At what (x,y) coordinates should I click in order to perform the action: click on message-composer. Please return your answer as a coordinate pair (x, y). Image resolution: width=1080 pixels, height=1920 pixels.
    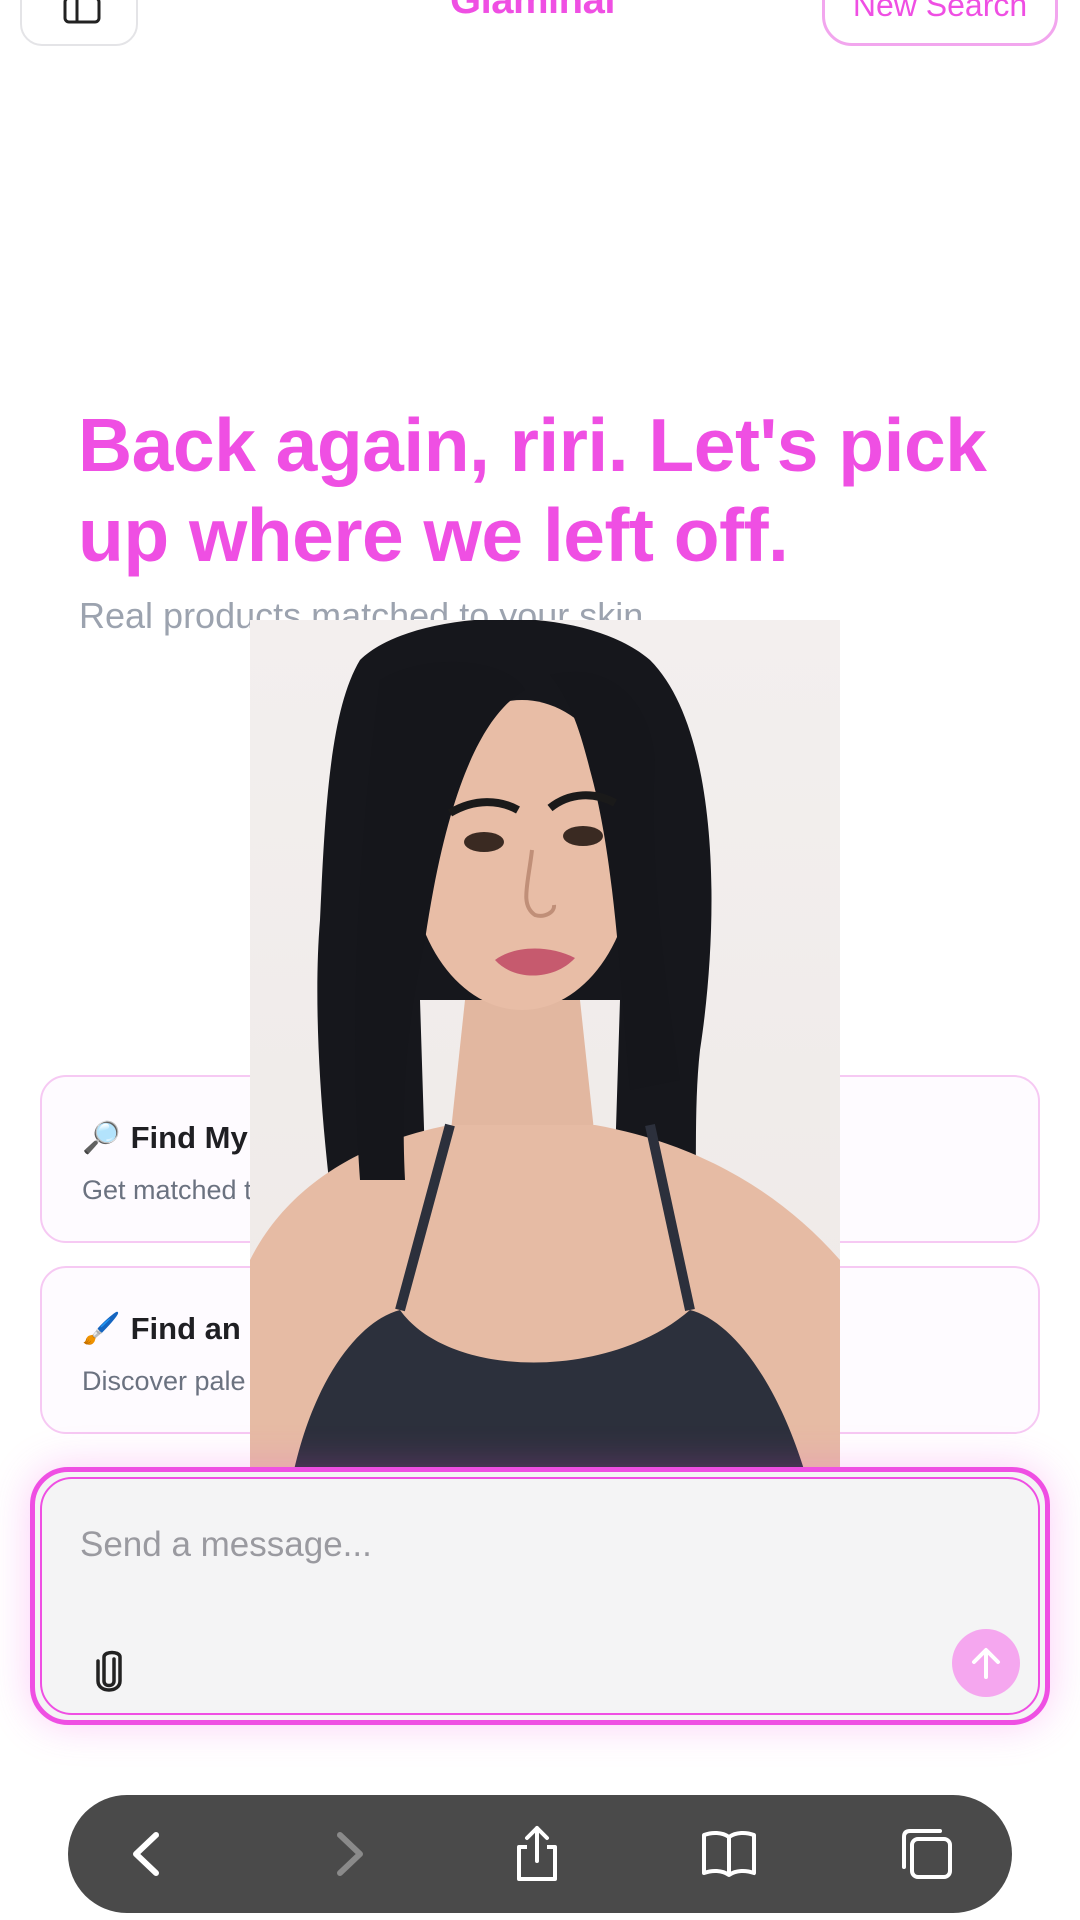
    Looking at the image, I should click on (540, 1596).